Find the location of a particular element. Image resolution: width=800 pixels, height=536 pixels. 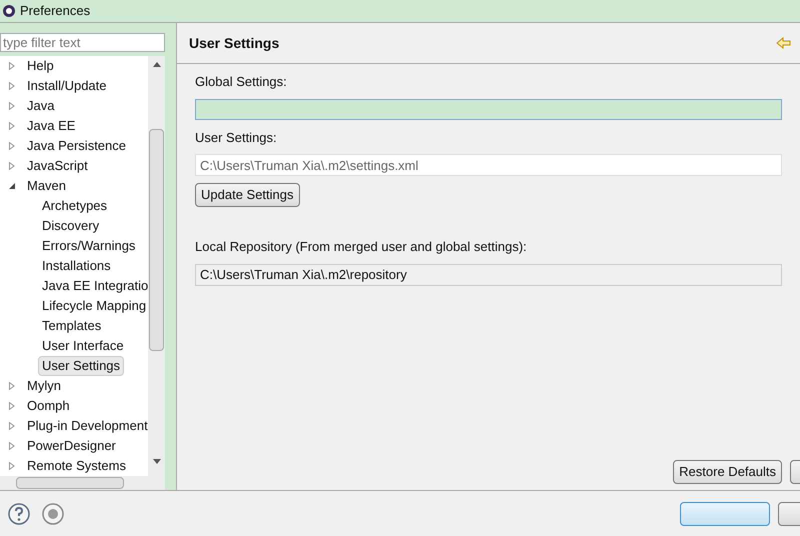

tree-item: Discovery is located at coordinates (71, 226).